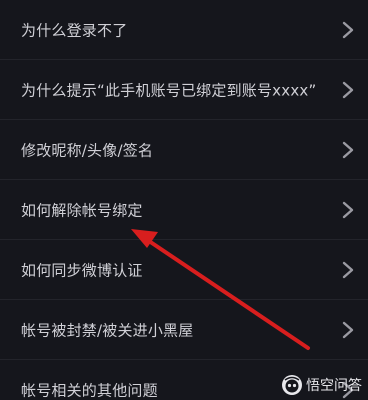  I want to click on menu-item-label: 帐号相关的其他问题, so click(89, 390).